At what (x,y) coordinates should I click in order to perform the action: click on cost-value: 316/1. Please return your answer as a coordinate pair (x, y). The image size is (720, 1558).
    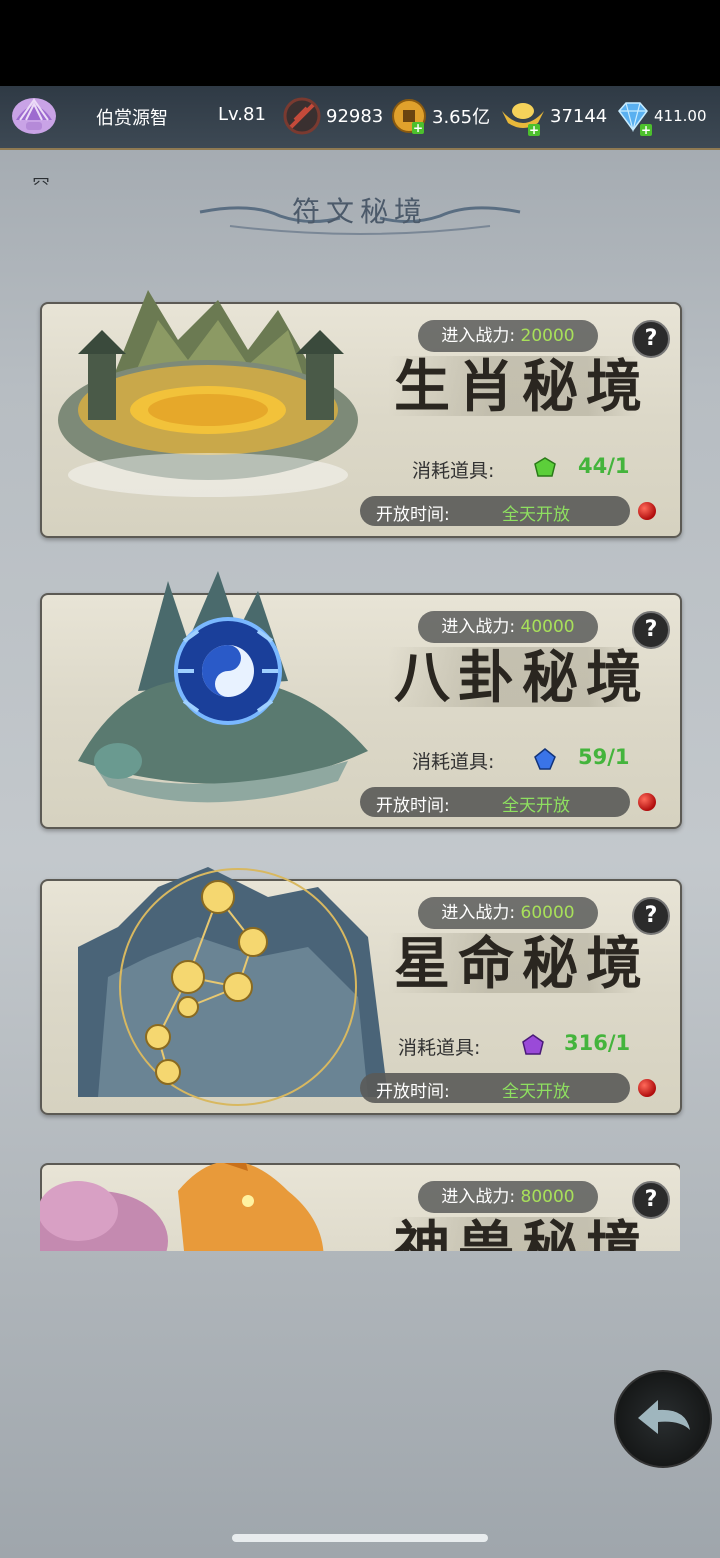
    Looking at the image, I should click on (597, 1043).